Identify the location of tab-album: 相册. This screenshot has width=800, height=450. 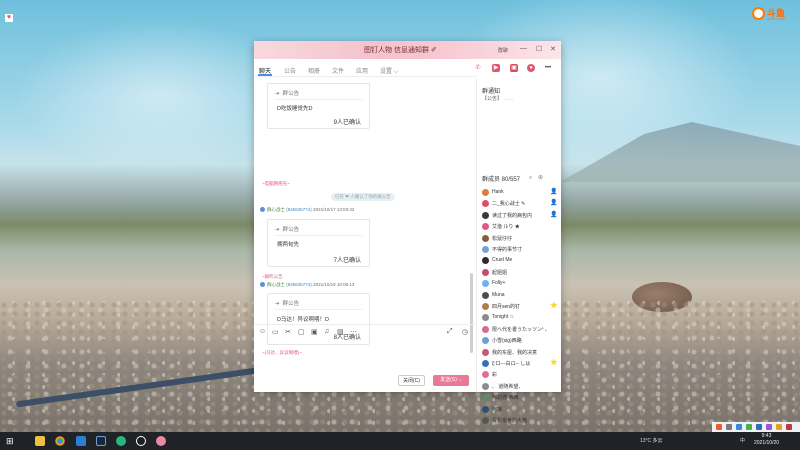
(314, 70).